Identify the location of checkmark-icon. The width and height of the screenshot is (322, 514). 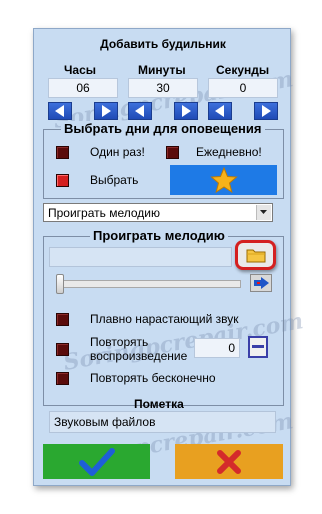
(97, 462).